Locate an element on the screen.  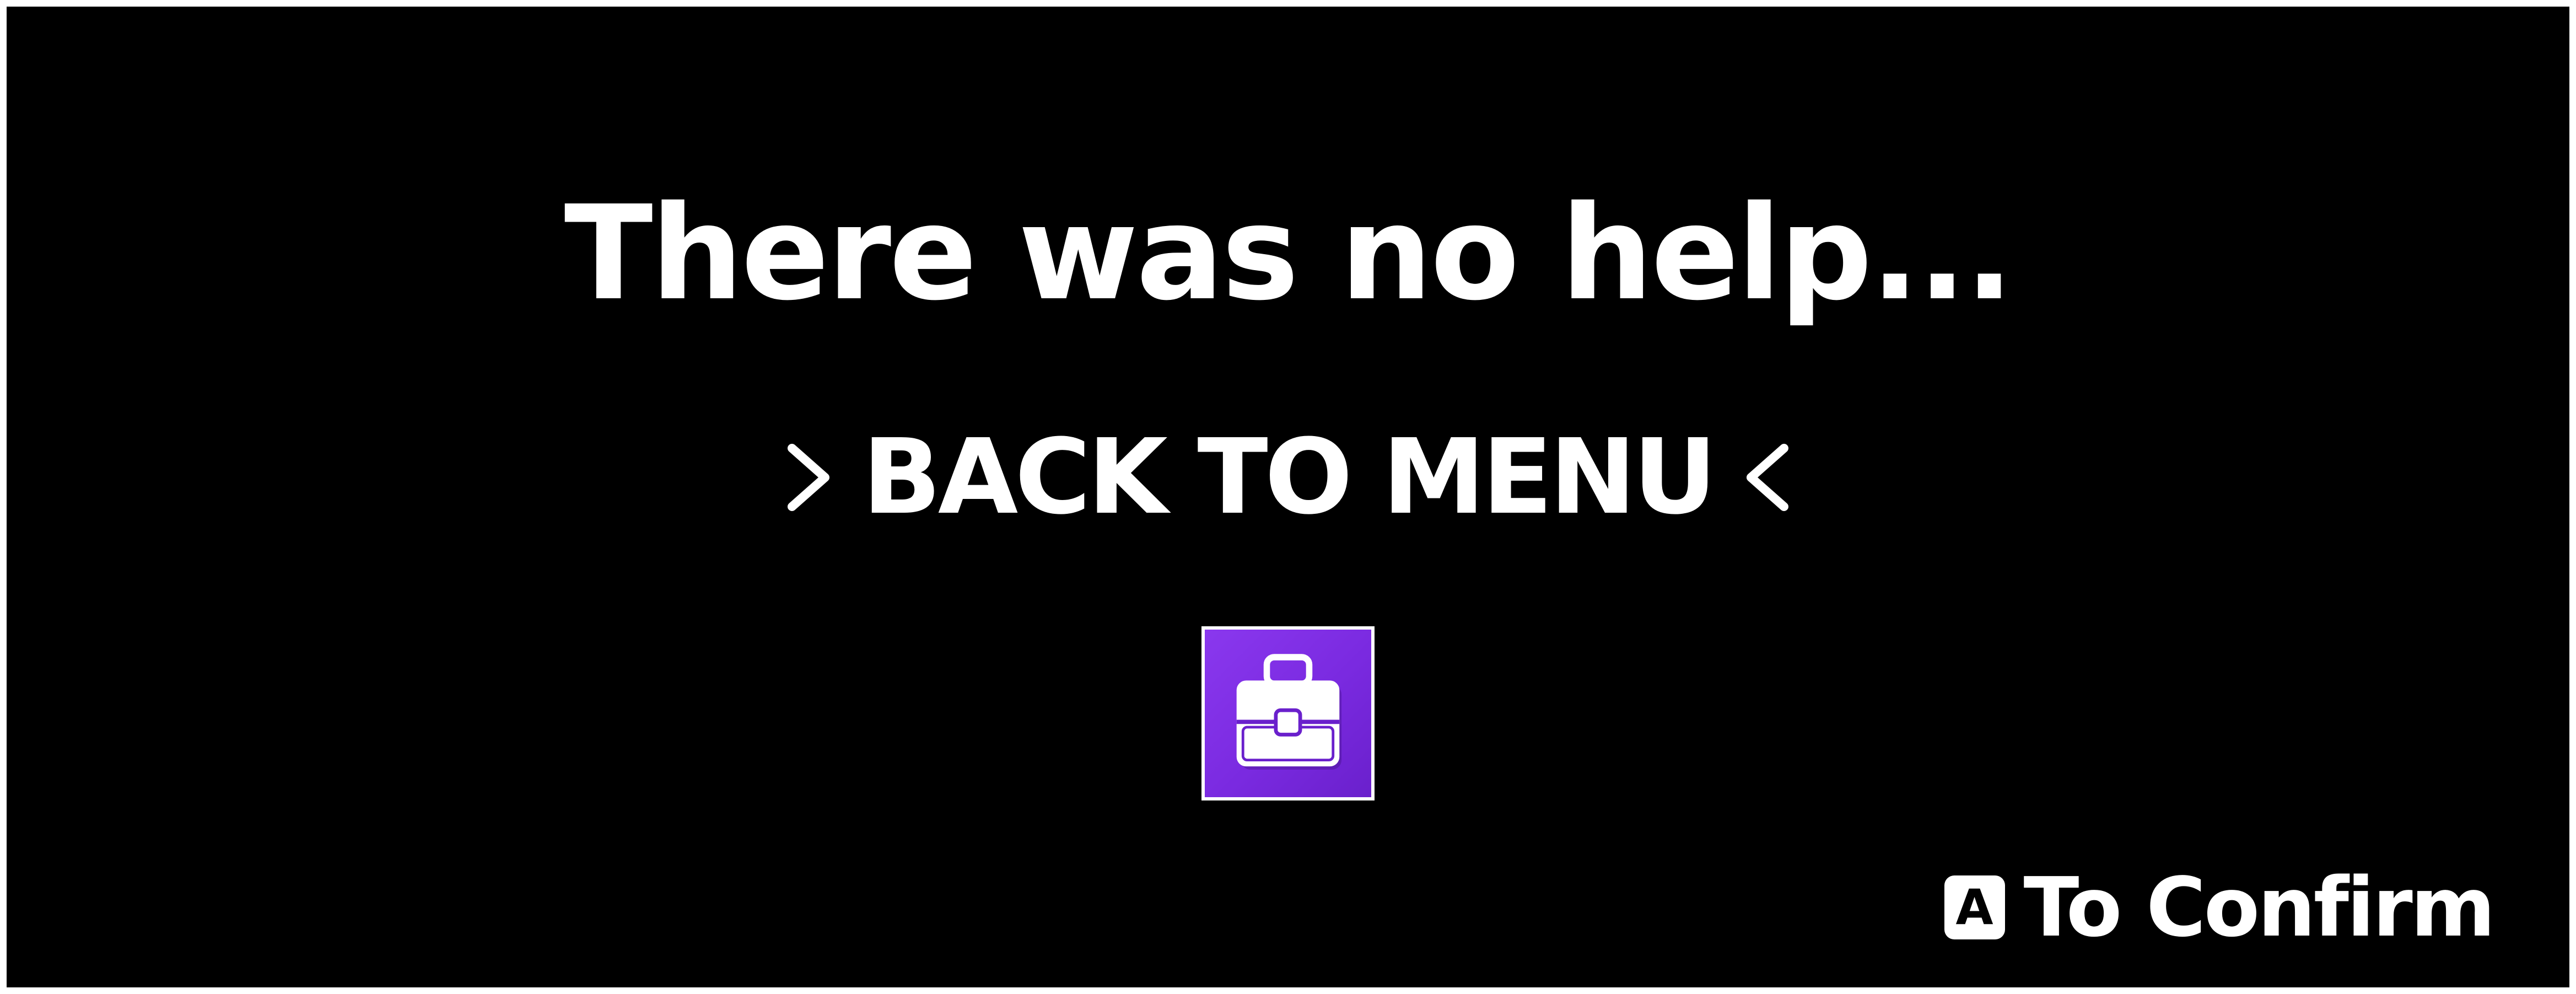
item-slot is located at coordinates (1288, 713).